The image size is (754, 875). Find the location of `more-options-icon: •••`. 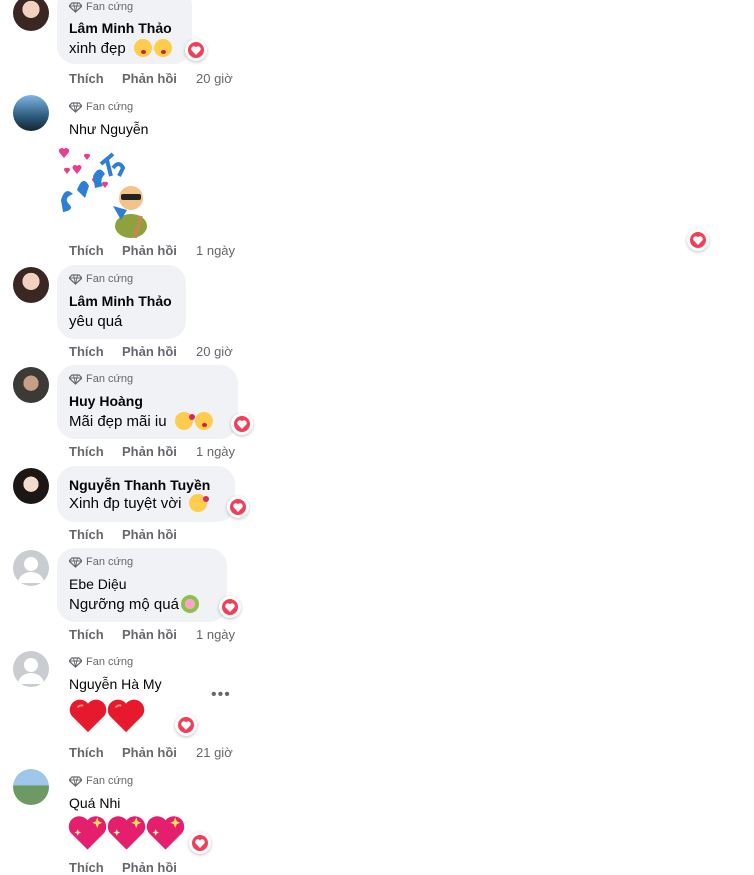

more-options-icon: ••• is located at coordinates (221, 695).